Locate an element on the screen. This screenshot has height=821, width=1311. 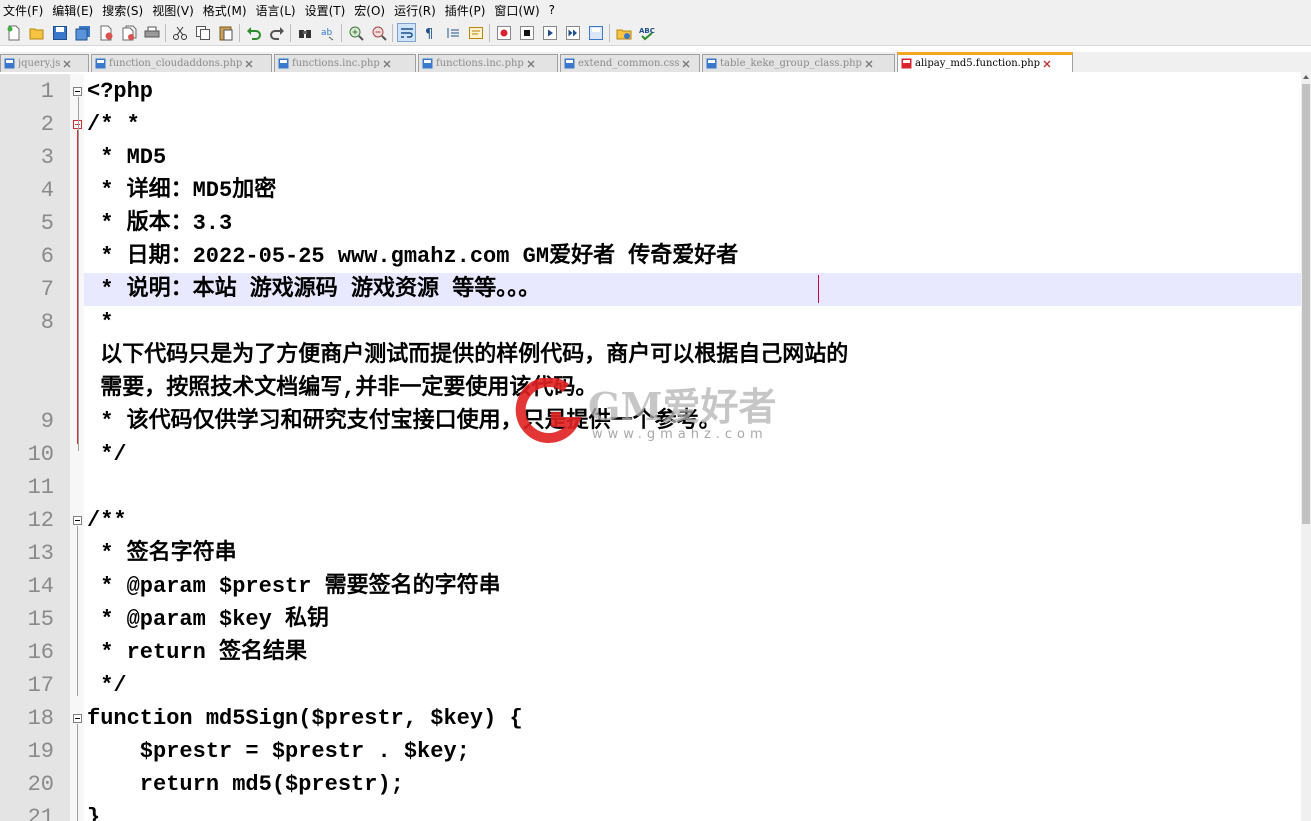
code-line: <?php is located at coordinates (120, 91).